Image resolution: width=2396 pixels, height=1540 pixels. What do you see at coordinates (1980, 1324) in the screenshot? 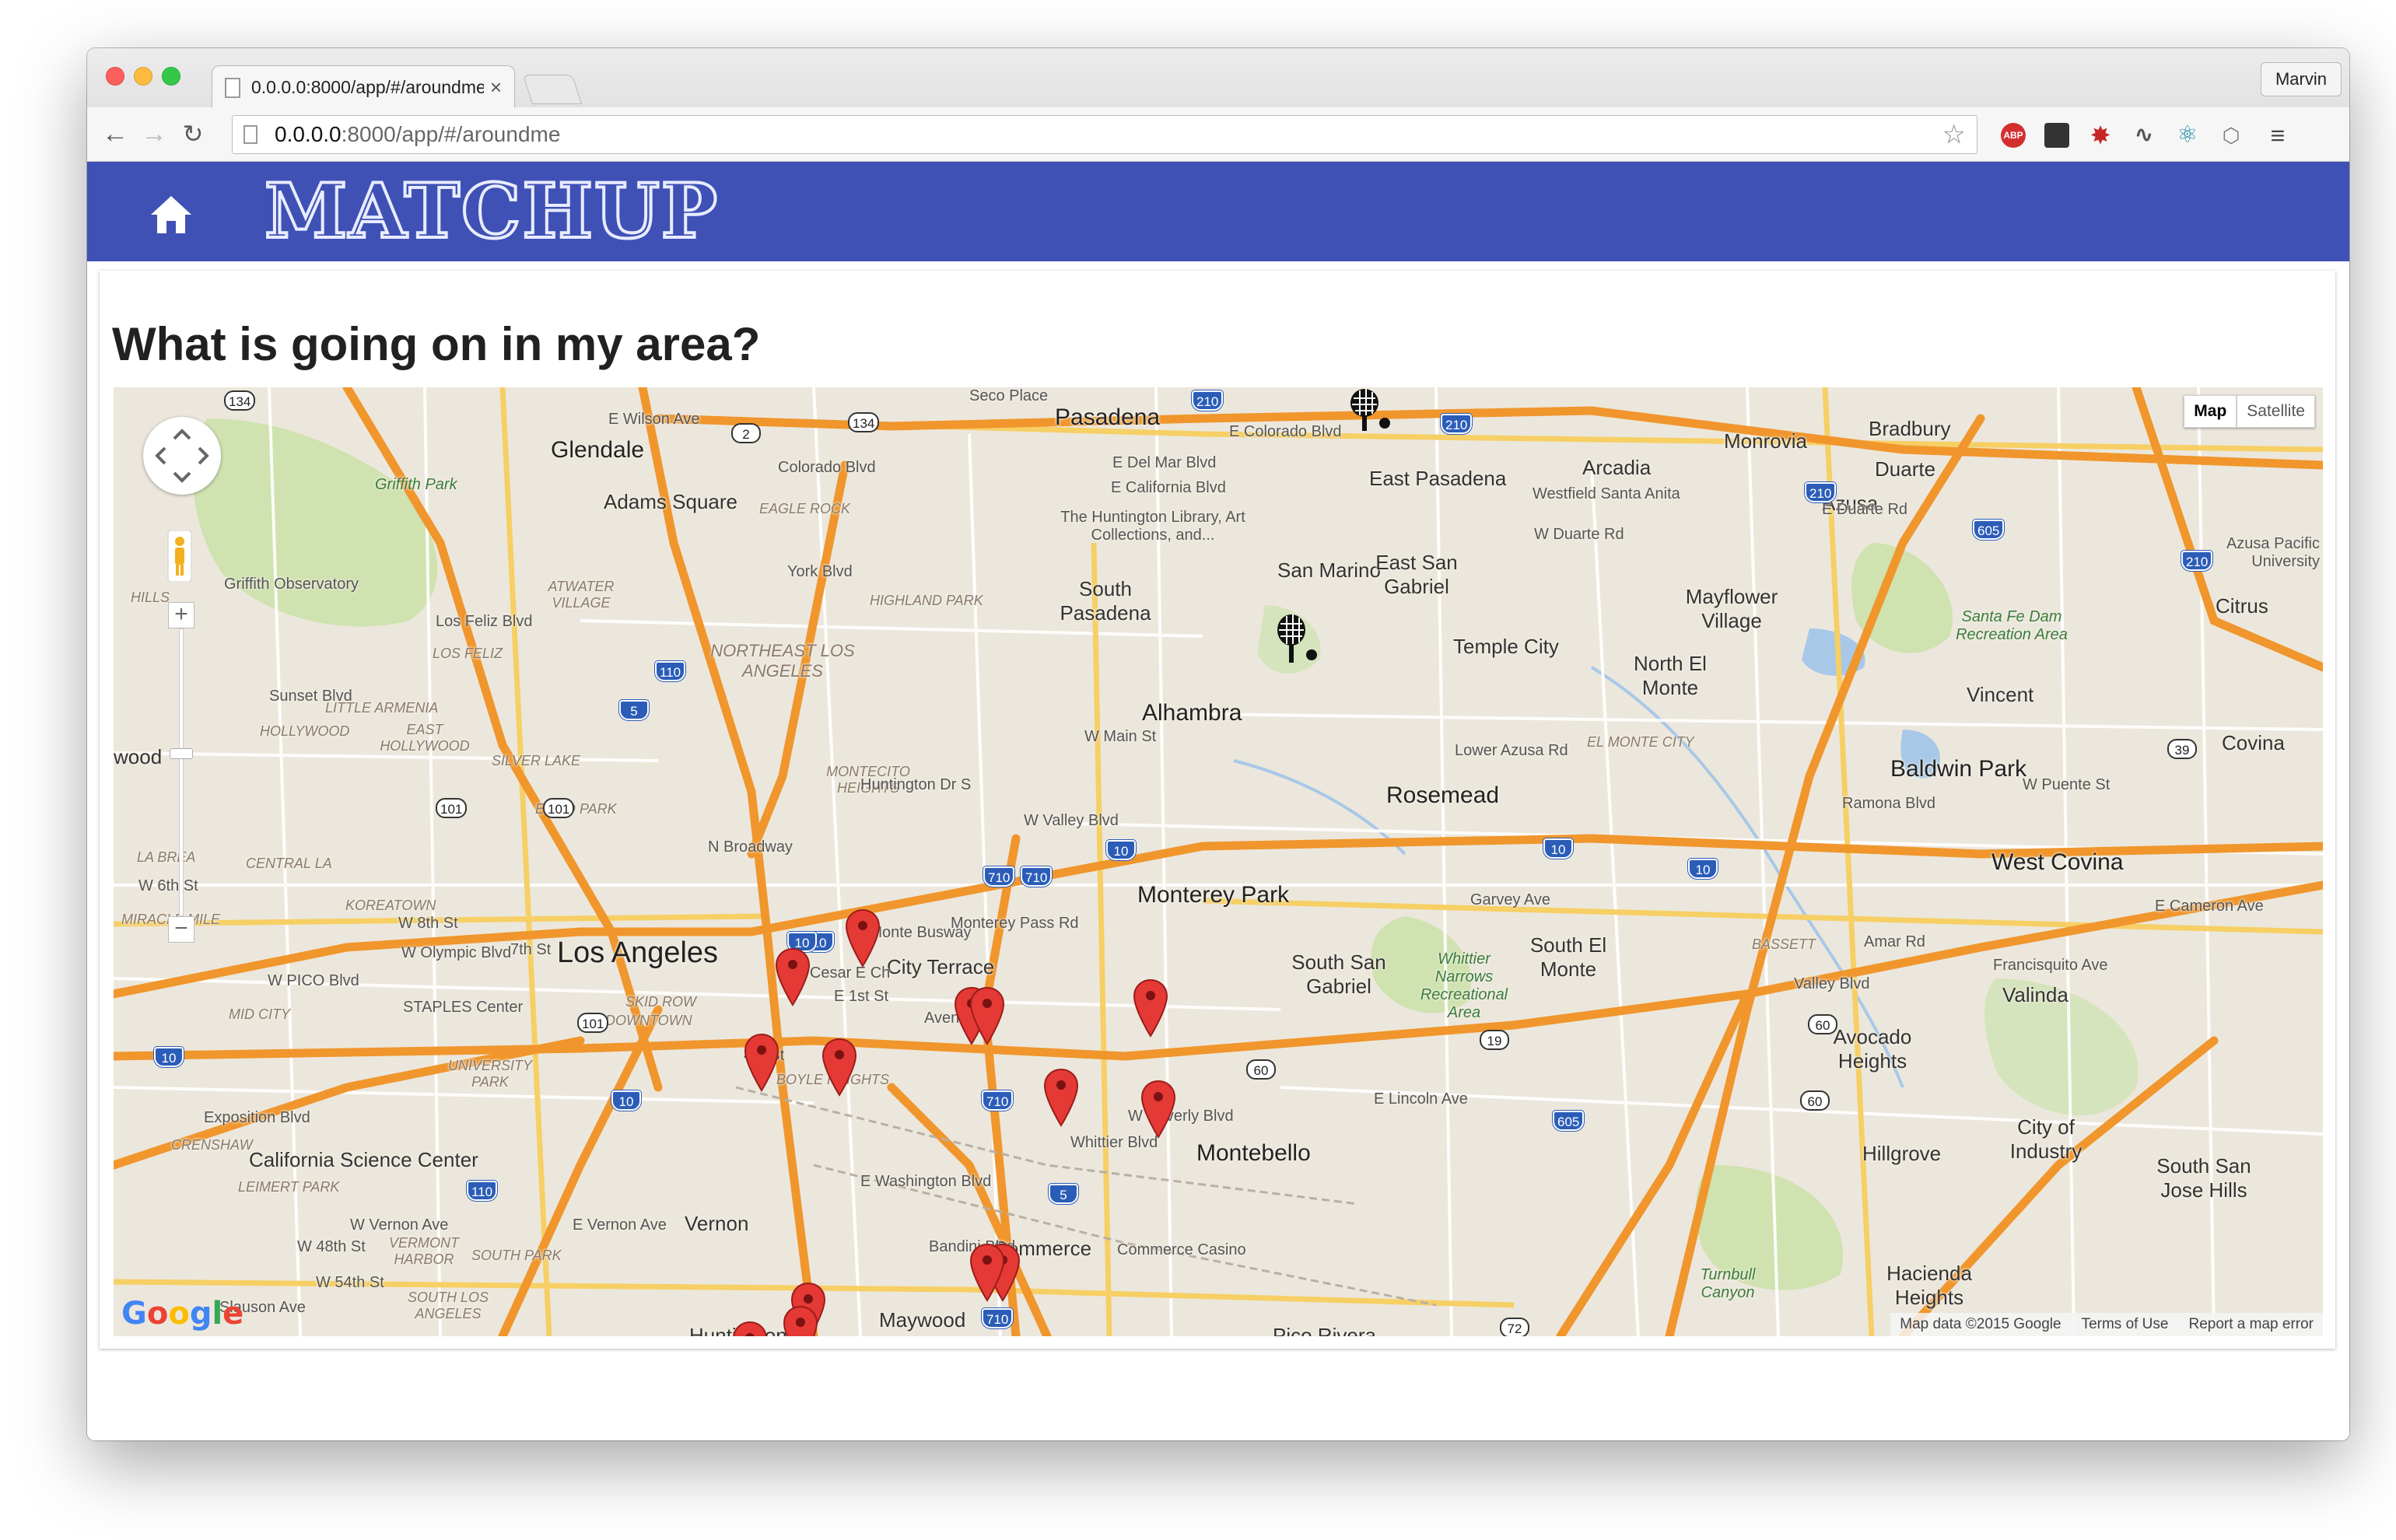
I see `map-attribution: Map data ©2015 Google` at bounding box center [1980, 1324].